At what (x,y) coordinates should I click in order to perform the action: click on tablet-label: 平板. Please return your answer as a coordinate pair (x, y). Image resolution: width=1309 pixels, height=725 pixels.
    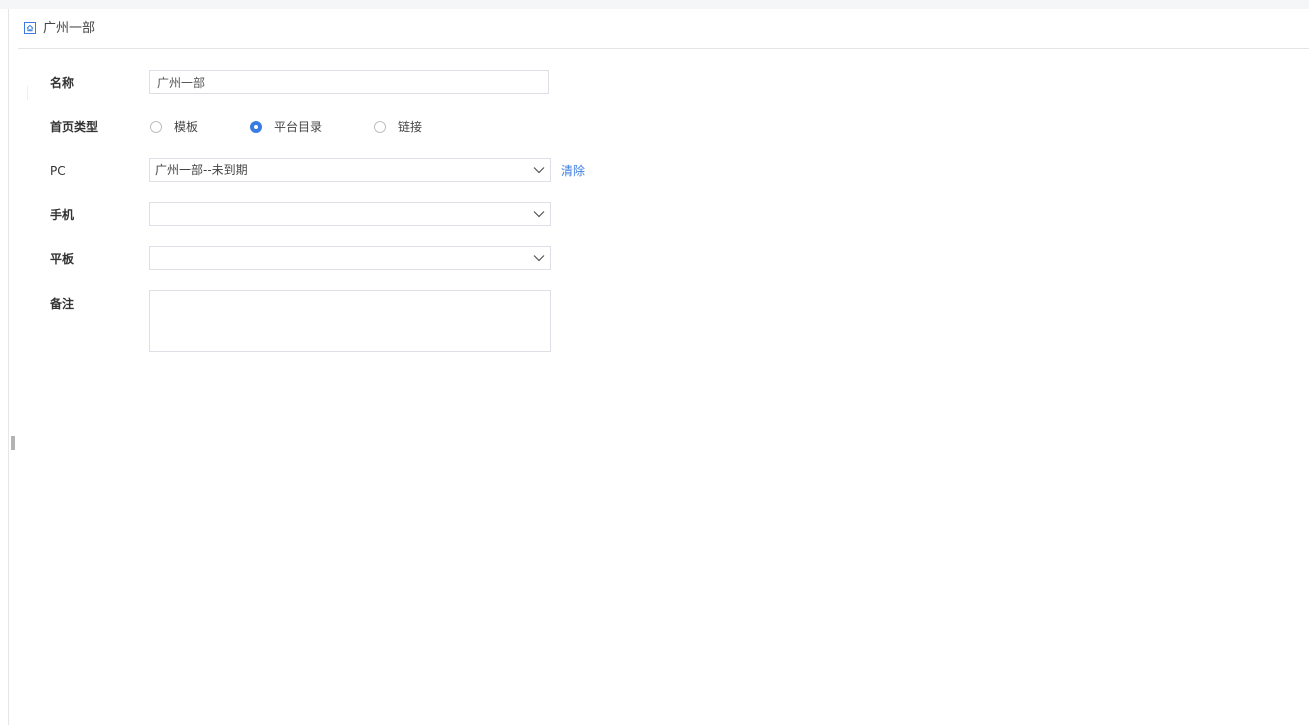
    Looking at the image, I should click on (62, 259).